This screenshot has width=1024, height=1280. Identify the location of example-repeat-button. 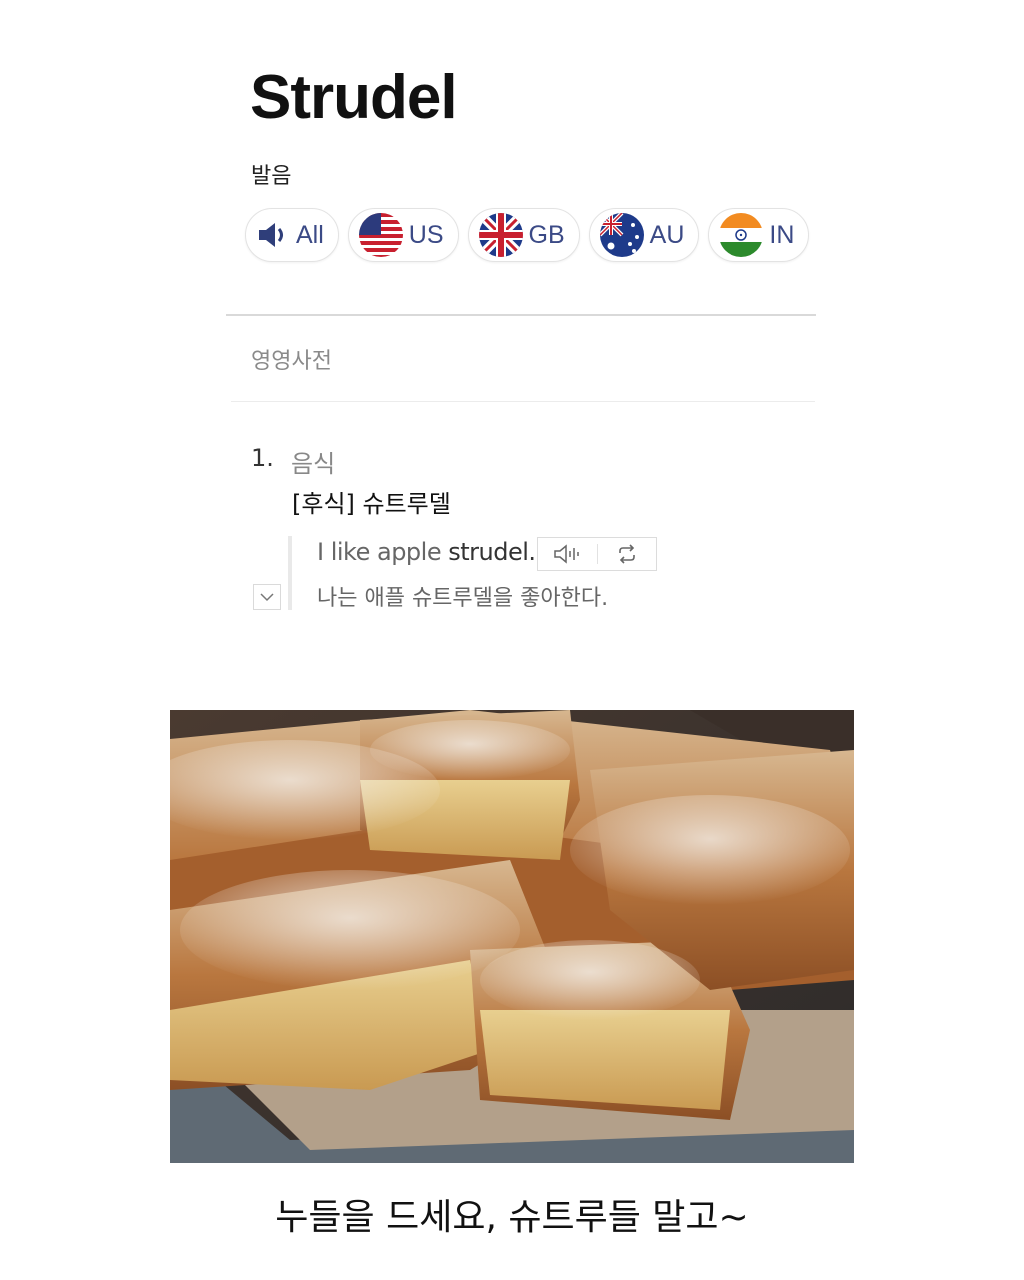
(627, 554).